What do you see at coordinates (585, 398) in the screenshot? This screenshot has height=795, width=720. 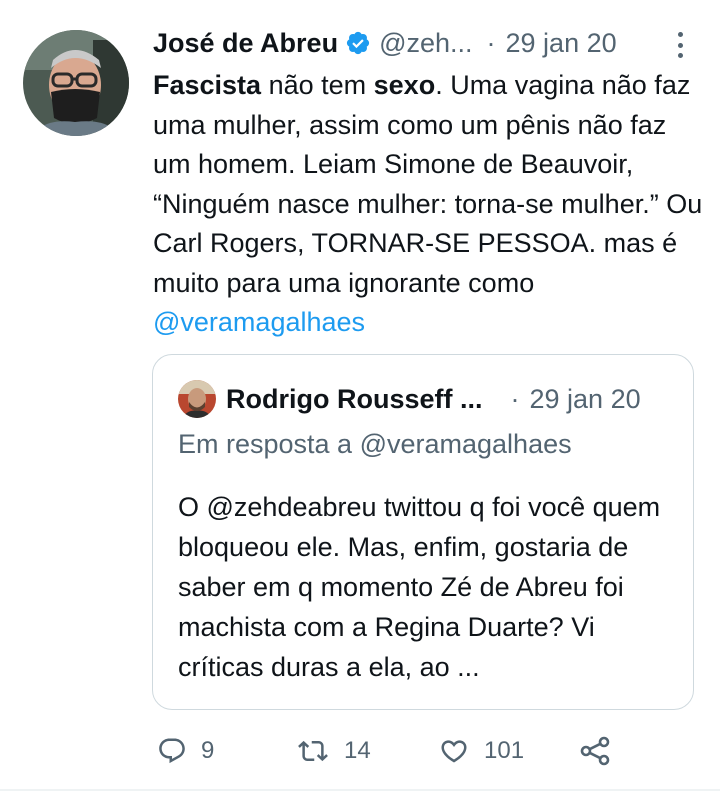 I see `quoted-tweet-date: 29 jan 20` at bounding box center [585, 398].